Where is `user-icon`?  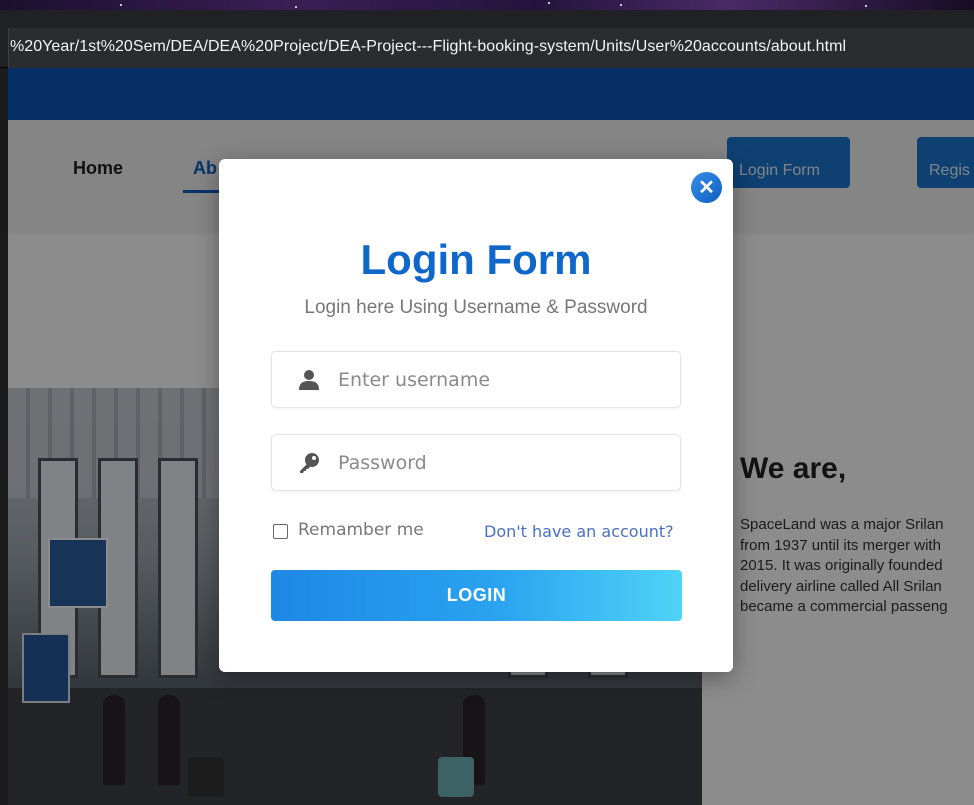
user-icon is located at coordinates (309, 380).